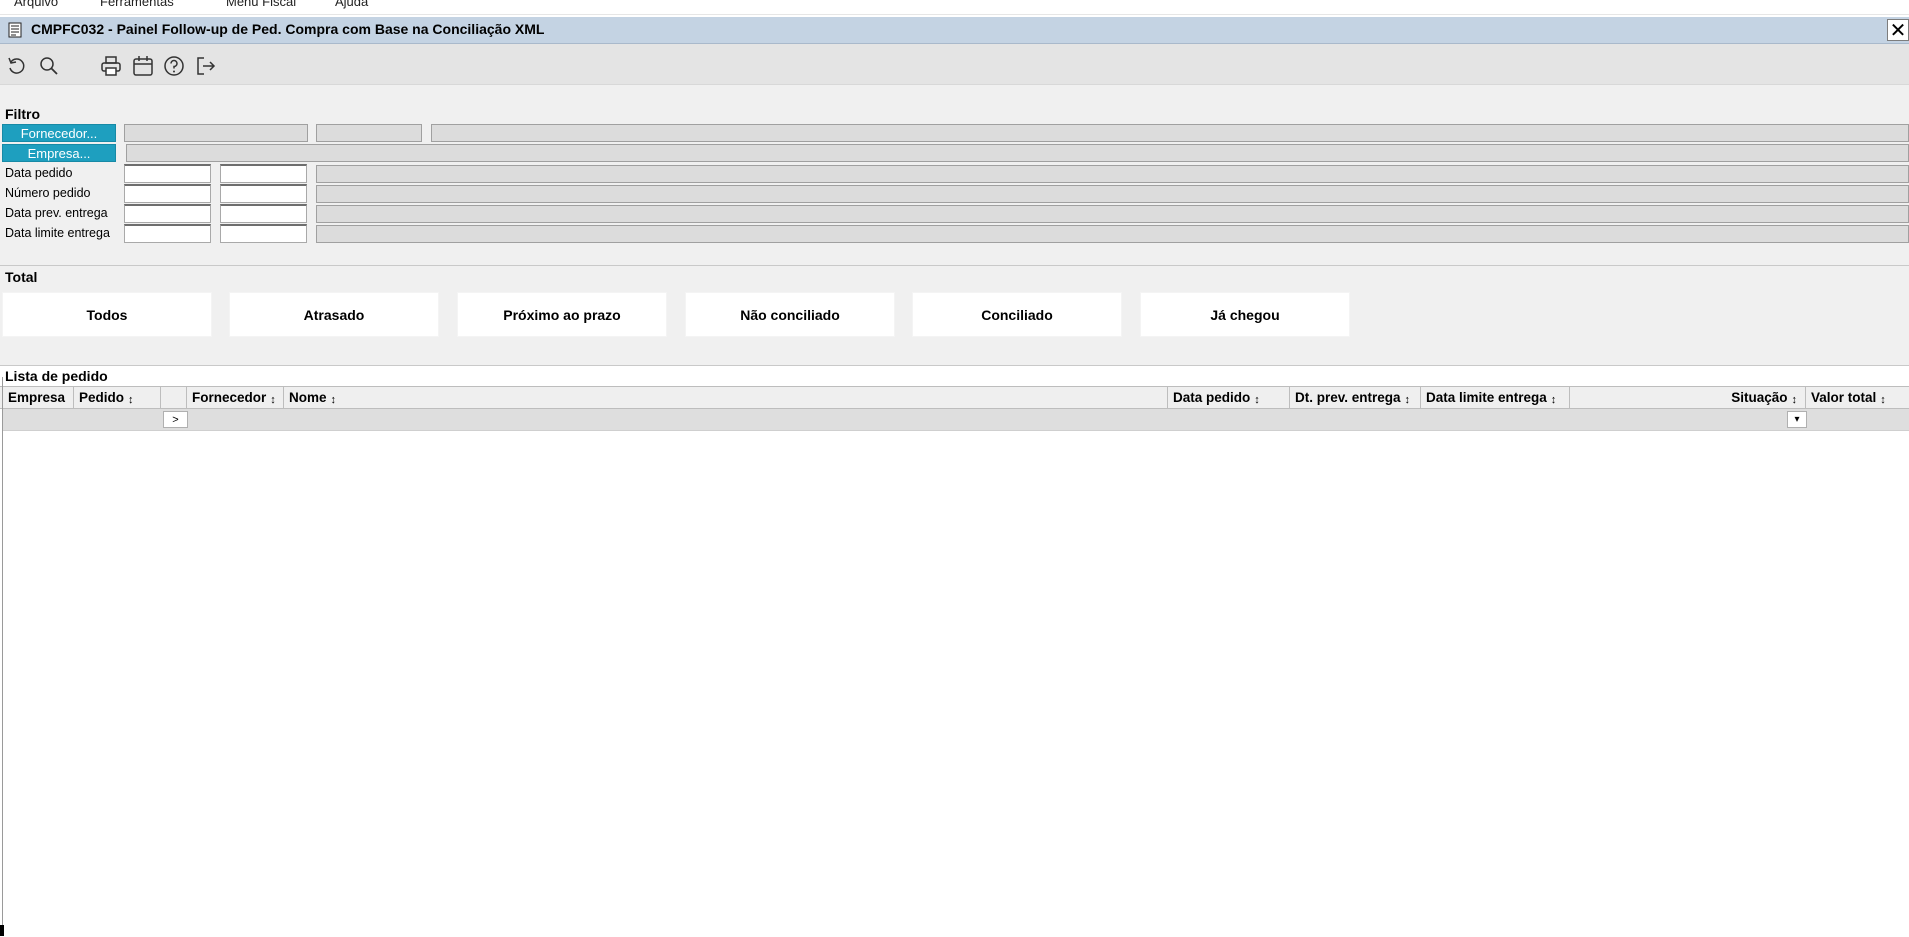 The height and width of the screenshot is (937, 1909). What do you see at coordinates (369, 133) in the screenshot?
I see `fornecedor-doc-field` at bounding box center [369, 133].